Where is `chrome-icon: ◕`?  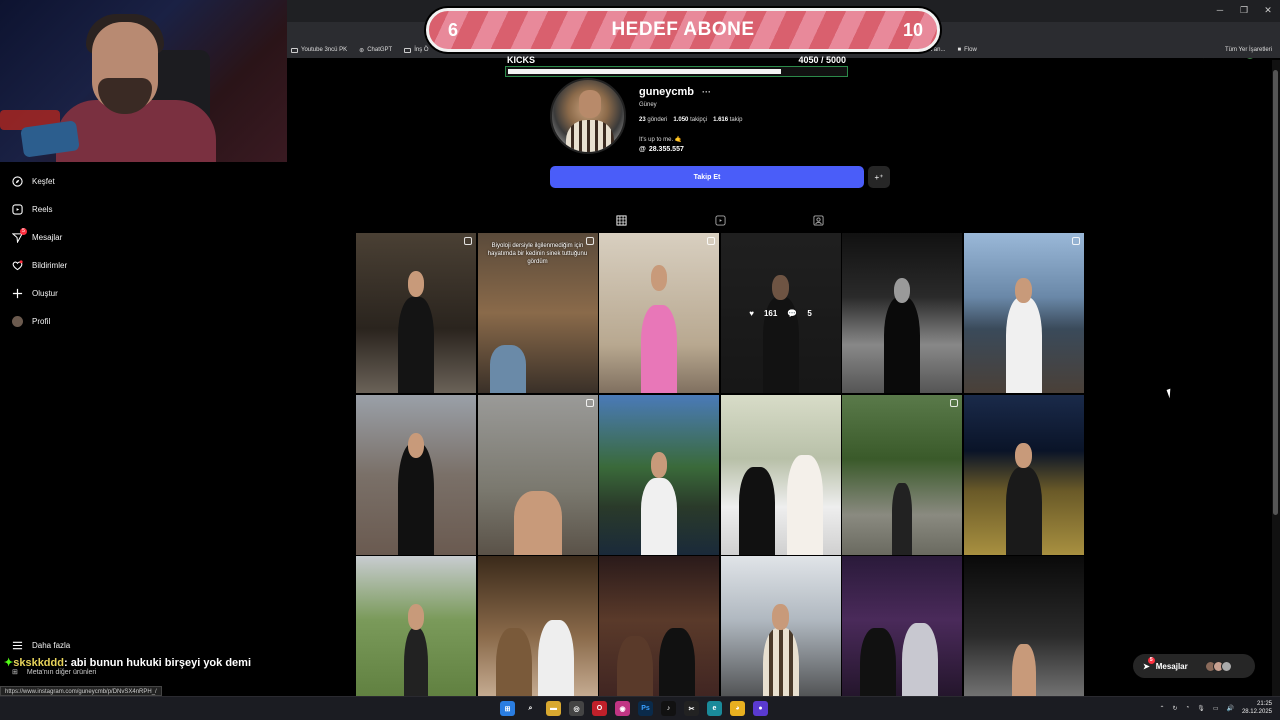
chrome-icon: ◕ is located at coordinates (737, 708).